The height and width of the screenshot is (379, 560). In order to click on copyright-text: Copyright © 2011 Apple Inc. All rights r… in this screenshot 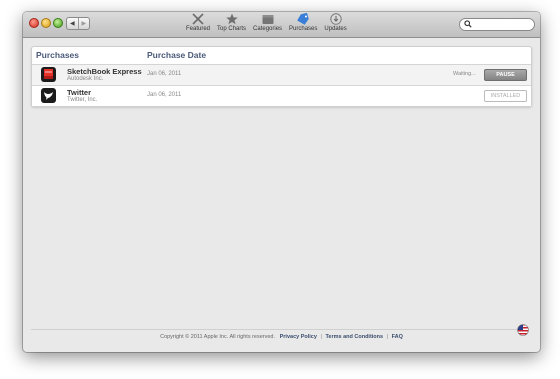, I will do `click(218, 337)`.